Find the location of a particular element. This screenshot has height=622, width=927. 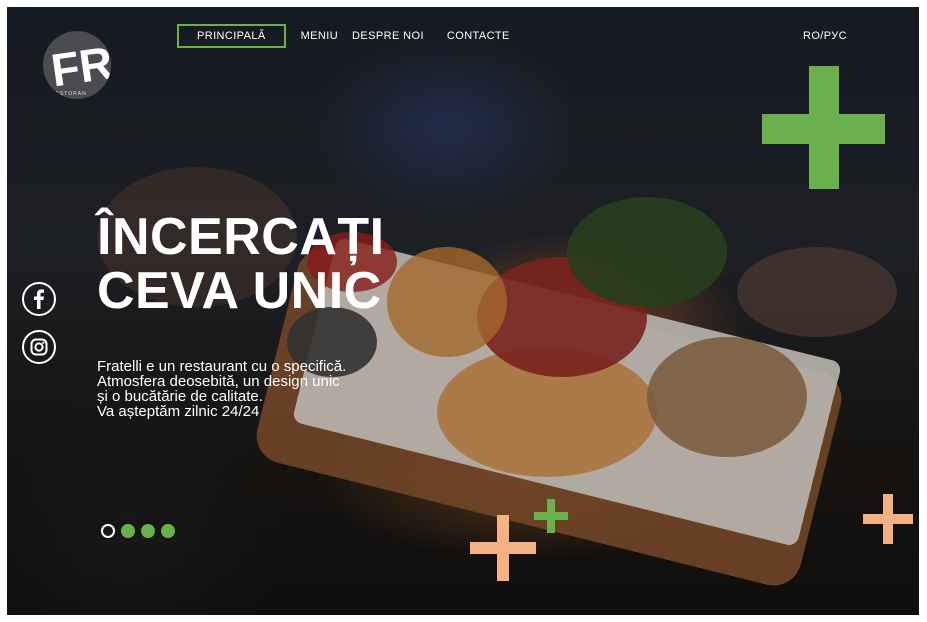

logo-icon: FR RESTORAN is located at coordinates (79, 66).